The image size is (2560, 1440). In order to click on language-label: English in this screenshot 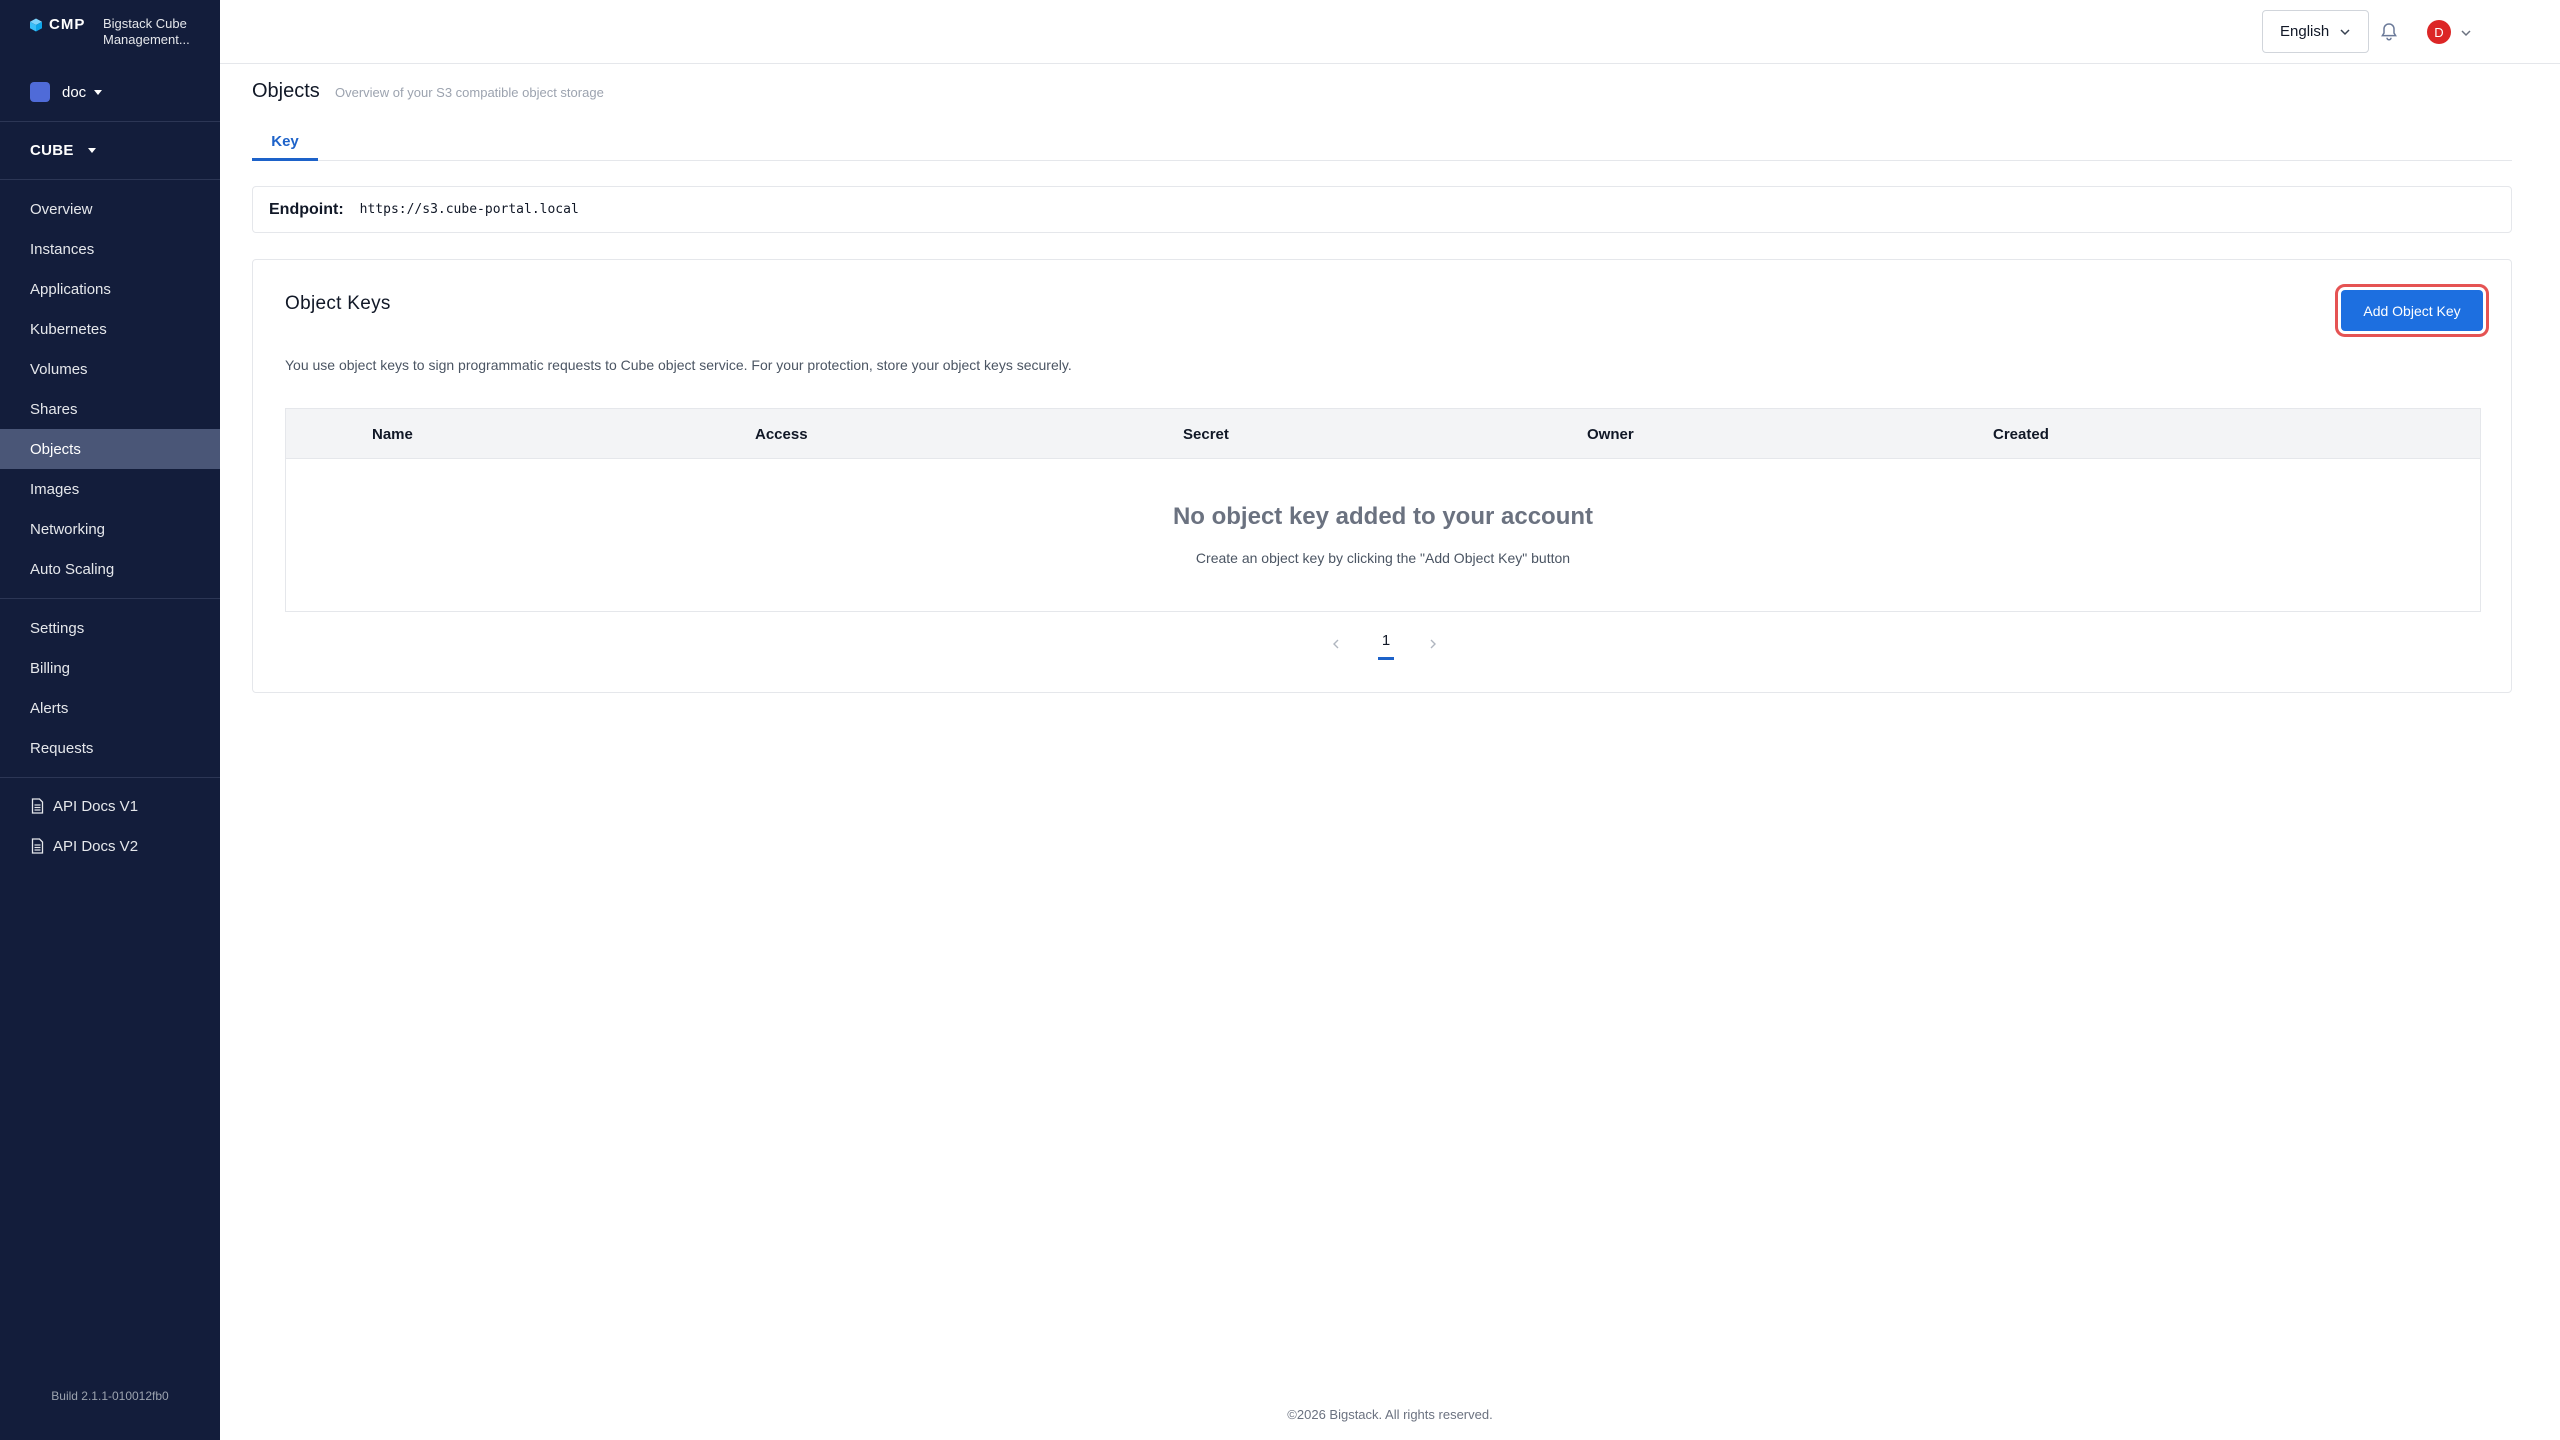, I will do `click(2305, 31)`.